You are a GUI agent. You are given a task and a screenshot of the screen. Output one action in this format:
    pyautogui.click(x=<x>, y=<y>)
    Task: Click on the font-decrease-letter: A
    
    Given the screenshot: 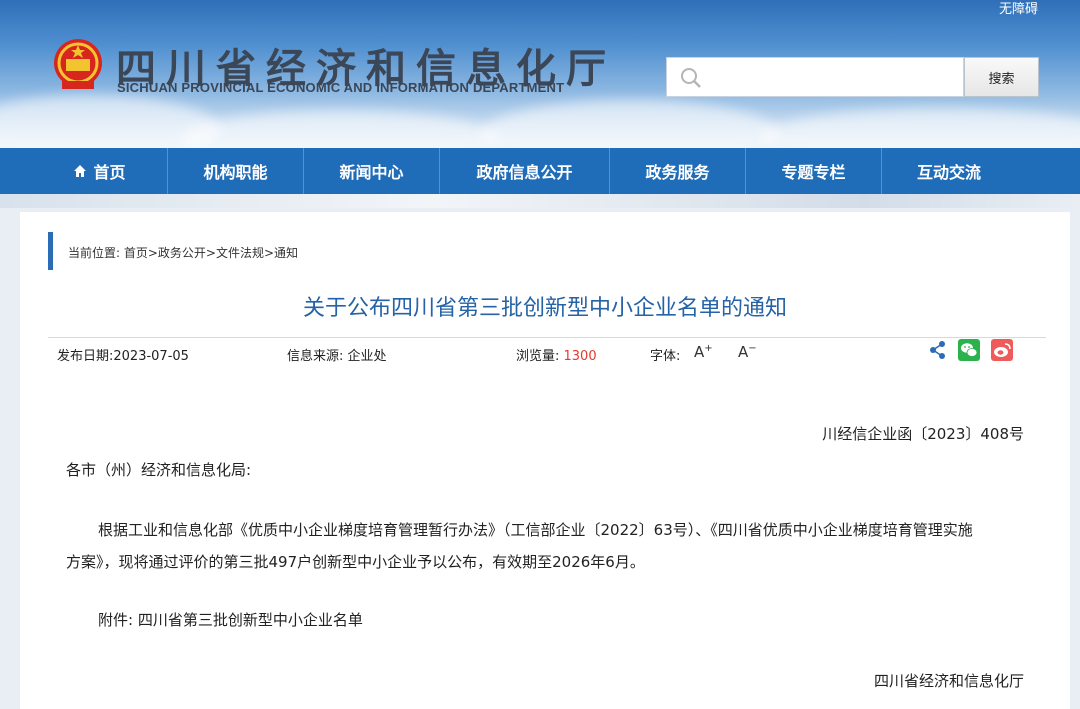 What is the action you would take?
    pyautogui.click(x=743, y=352)
    